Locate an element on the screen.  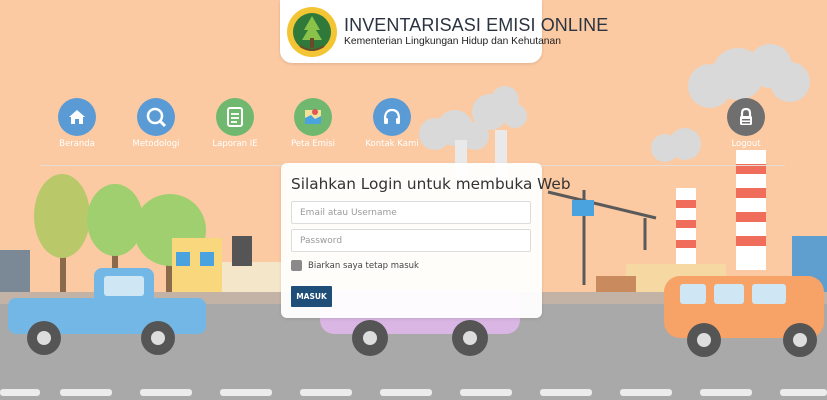
headset-icon is located at coordinates (392, 117).